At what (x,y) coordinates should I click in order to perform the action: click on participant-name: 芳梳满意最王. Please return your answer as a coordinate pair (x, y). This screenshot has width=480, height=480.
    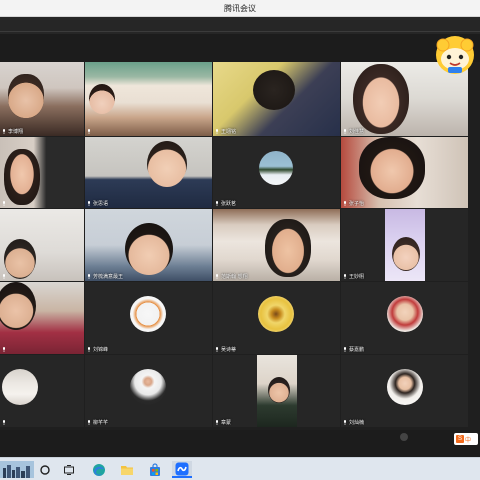
    Looking at the image, I should click on (108, 276).